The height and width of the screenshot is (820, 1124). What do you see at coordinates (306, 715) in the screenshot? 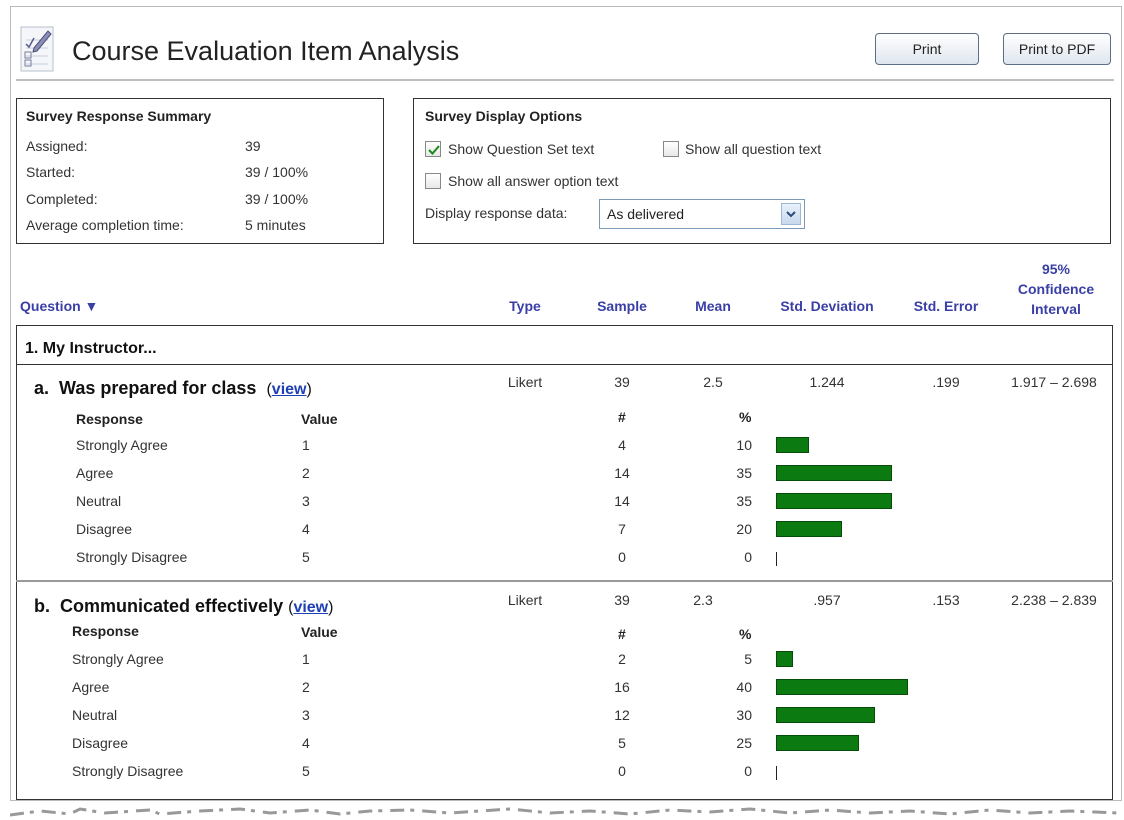
I see `response-value: 3` at bounding box center [306, 715].